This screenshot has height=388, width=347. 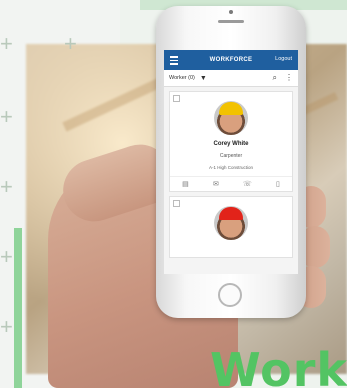 I want to click on id-card-icon: ▤, so click(x=185, y=184).